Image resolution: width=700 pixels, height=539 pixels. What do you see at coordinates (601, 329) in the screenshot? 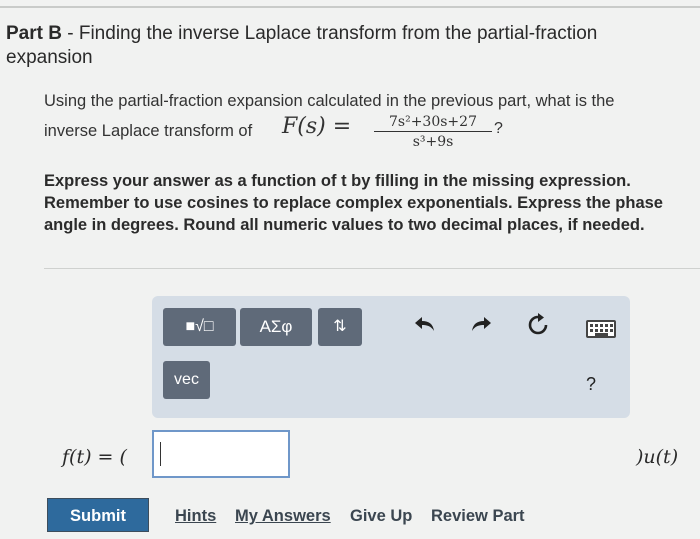
I see `keyboard-icon` at bounding box center [601, 329].